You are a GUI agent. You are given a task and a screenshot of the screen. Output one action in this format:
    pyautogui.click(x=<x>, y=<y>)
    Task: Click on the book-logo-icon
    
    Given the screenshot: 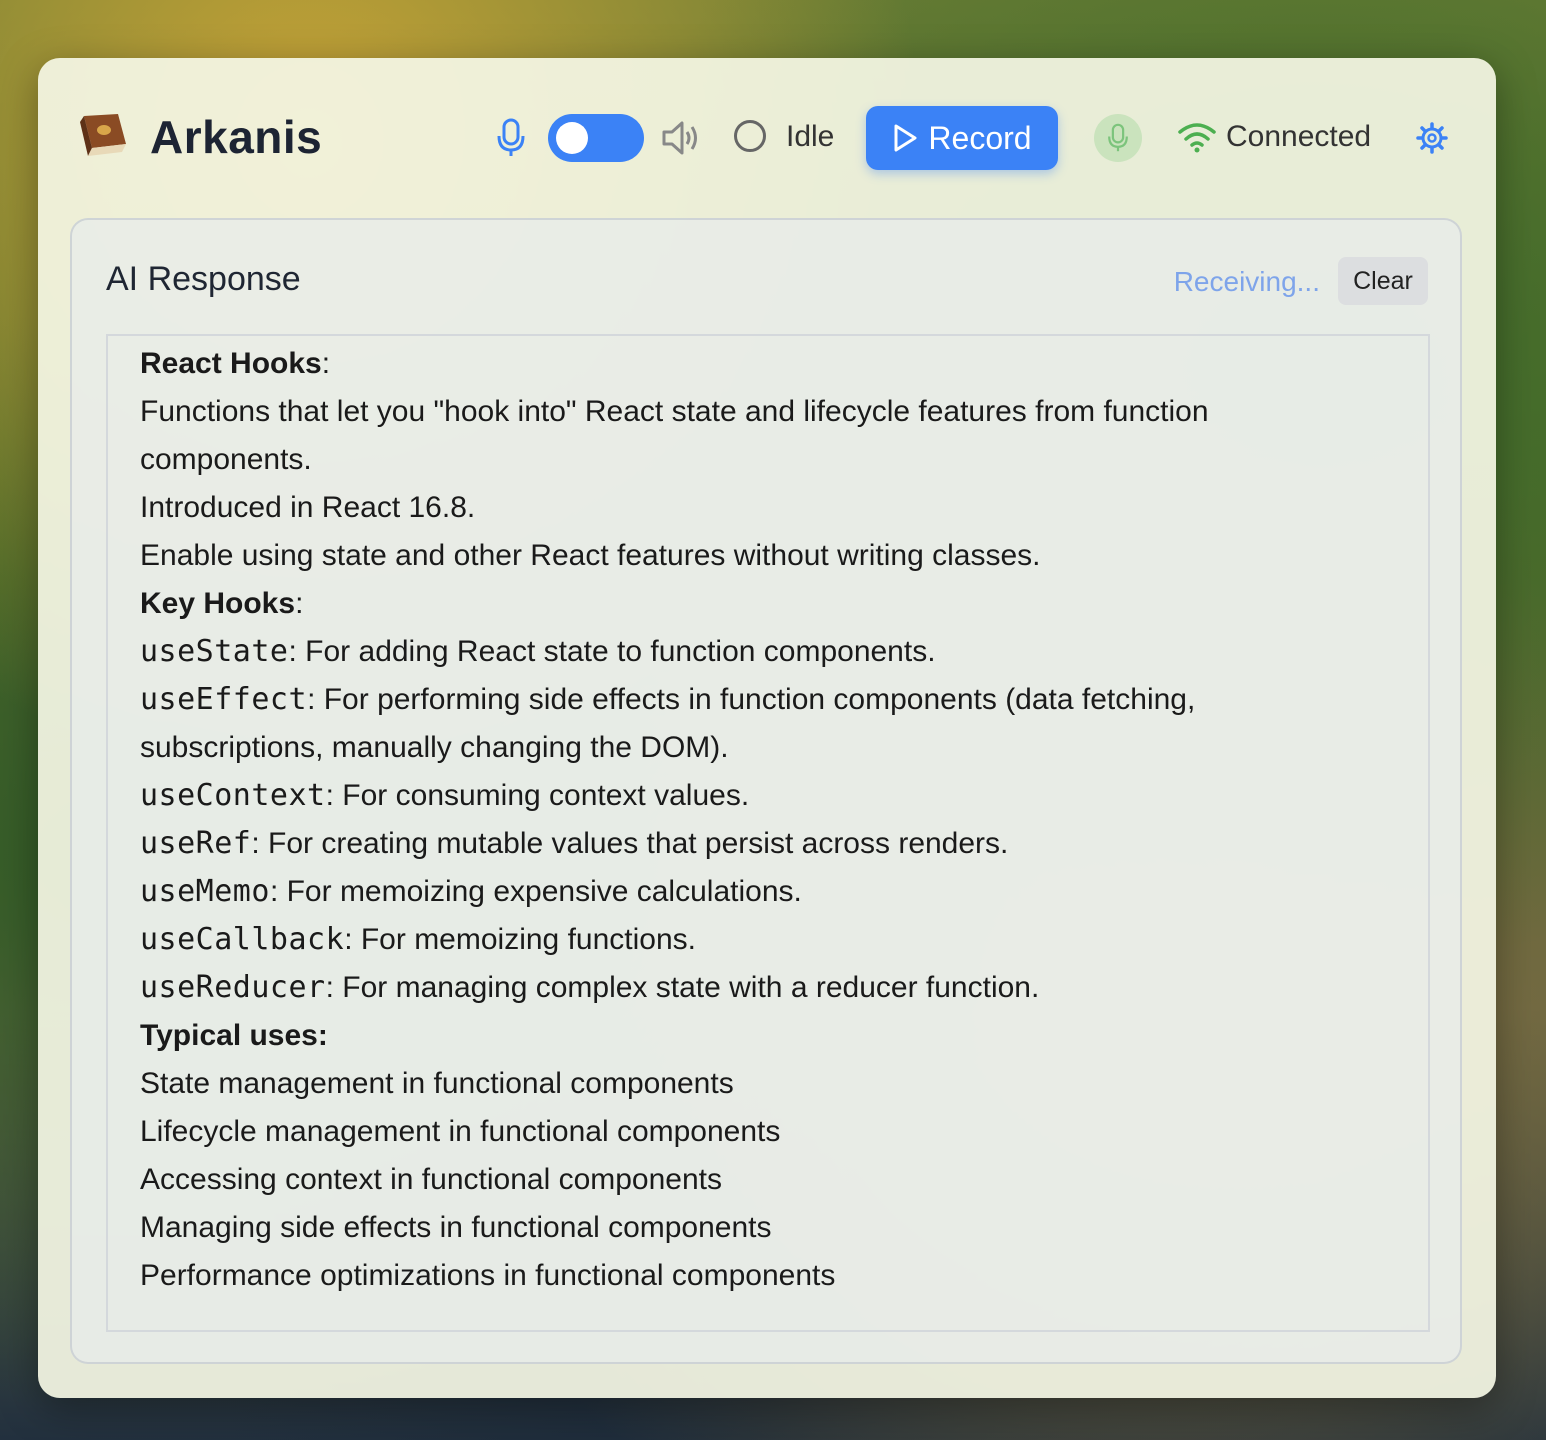 What is the action you would take?
    pyautogui.click(x=103, y=135)
    